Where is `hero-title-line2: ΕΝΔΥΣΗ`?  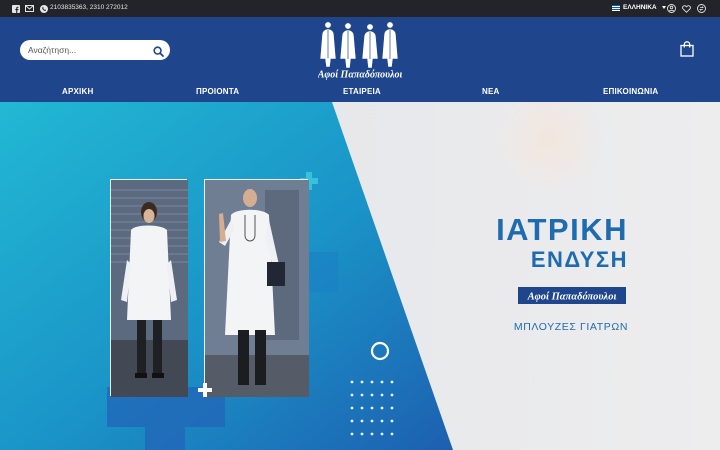 hero-title-line2: ΕΝΔΥΣΗ is located at coordinates (579, 259).